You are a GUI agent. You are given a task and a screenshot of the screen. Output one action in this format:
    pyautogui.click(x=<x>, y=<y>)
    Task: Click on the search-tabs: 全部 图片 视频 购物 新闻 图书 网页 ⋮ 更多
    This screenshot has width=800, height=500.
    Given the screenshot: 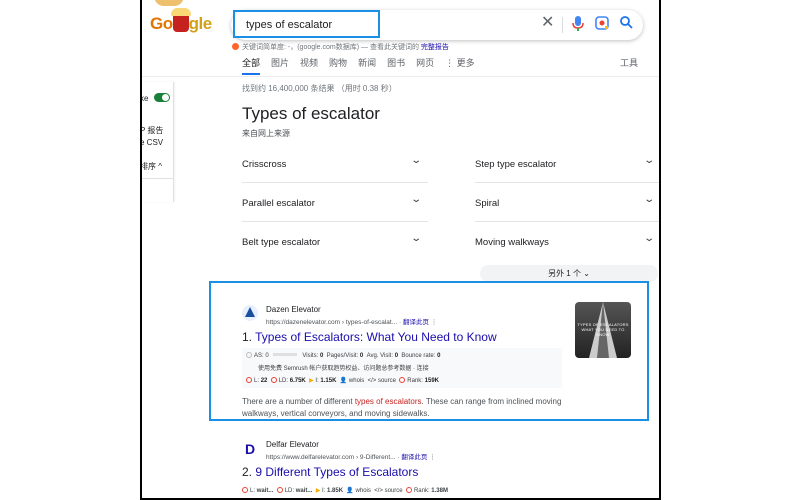 What is the action you would take?
    pyautogui.click(x=358, y=65)
    